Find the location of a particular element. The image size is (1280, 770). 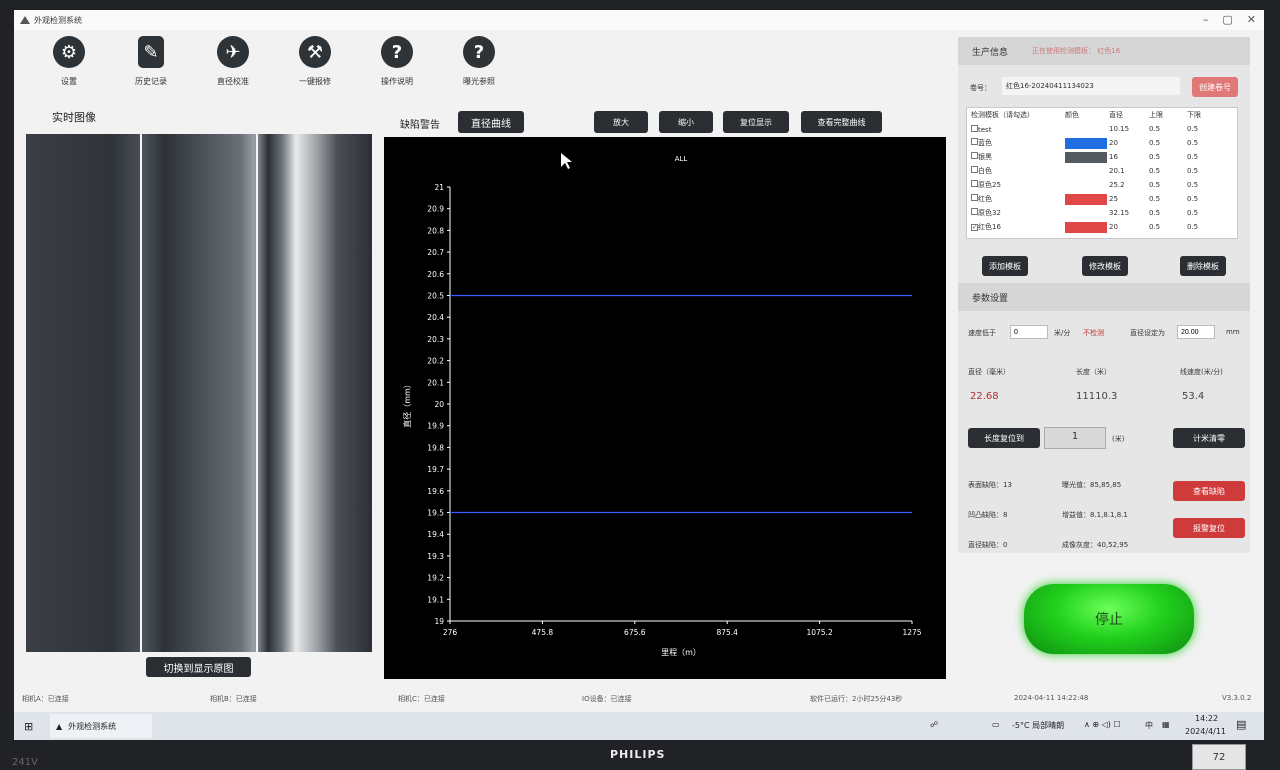

toolbar-item-0: ⚙ 设置 is located at coordinates (69, 68).